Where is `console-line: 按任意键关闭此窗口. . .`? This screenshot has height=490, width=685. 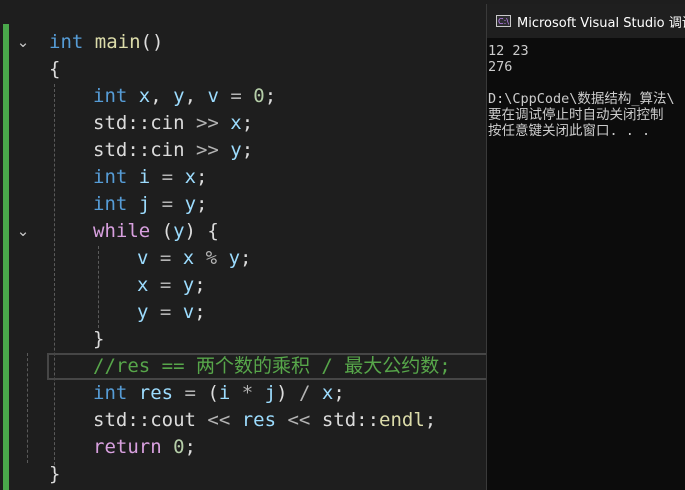 console-line: 按任意键关闭此窗口. . . is located at coordinates (569, 131).